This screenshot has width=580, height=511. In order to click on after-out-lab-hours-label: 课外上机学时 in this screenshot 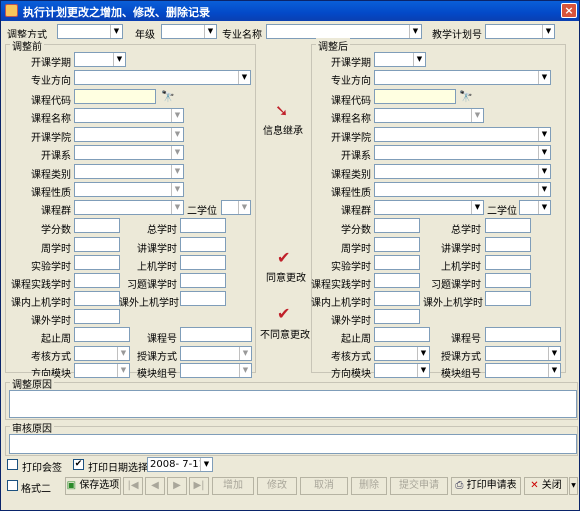, I will do `click(453, 303)`.